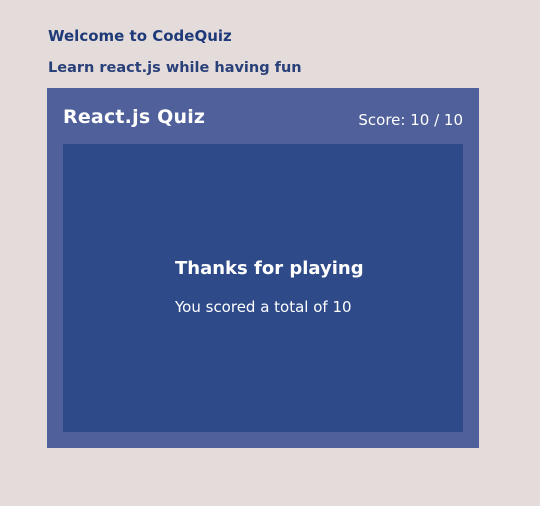  Describe the element at coordinates (175, 68) in the screenshot. I see `tagline: Learn react.js while having fun` at that location.